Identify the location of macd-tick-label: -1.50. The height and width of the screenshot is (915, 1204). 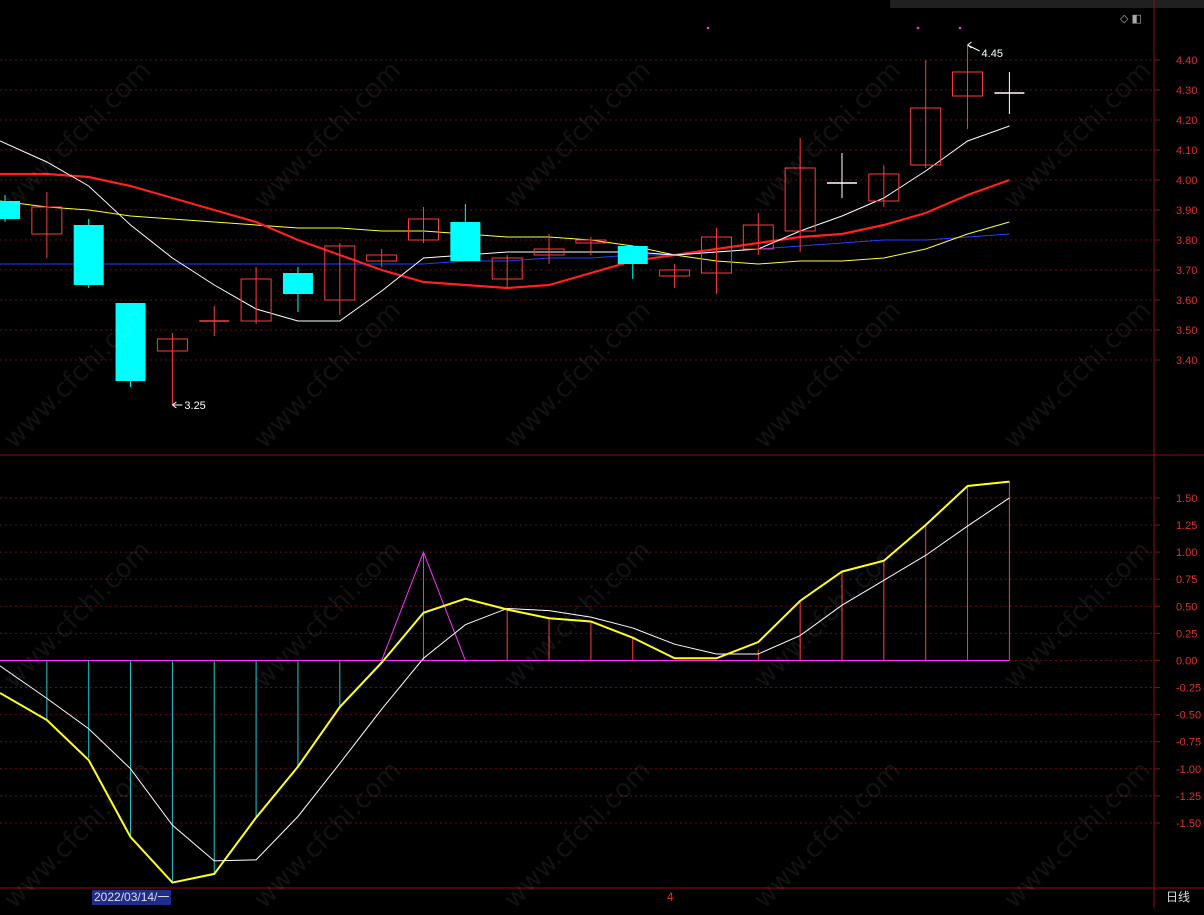
(1188, 824).